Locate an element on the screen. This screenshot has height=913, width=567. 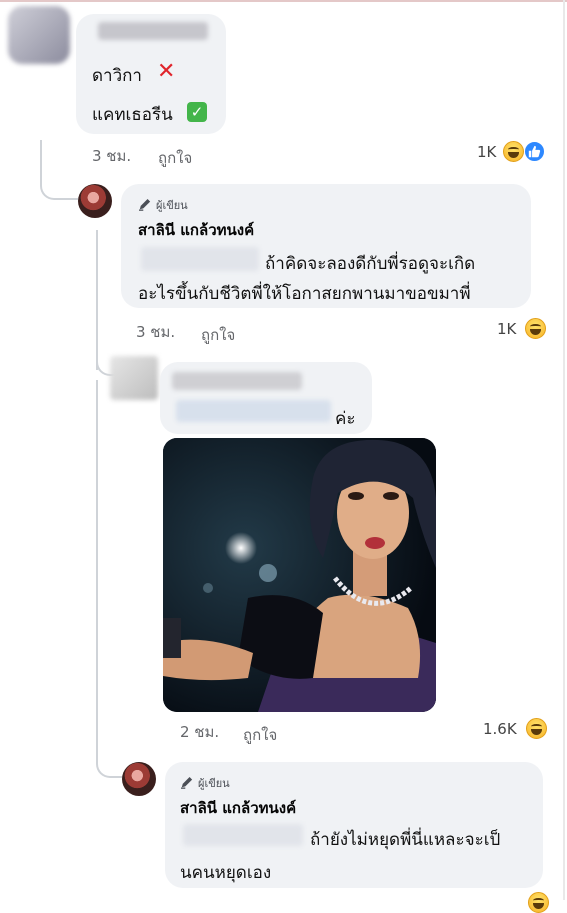
reply2-photo is located at coordinates (299, 575).